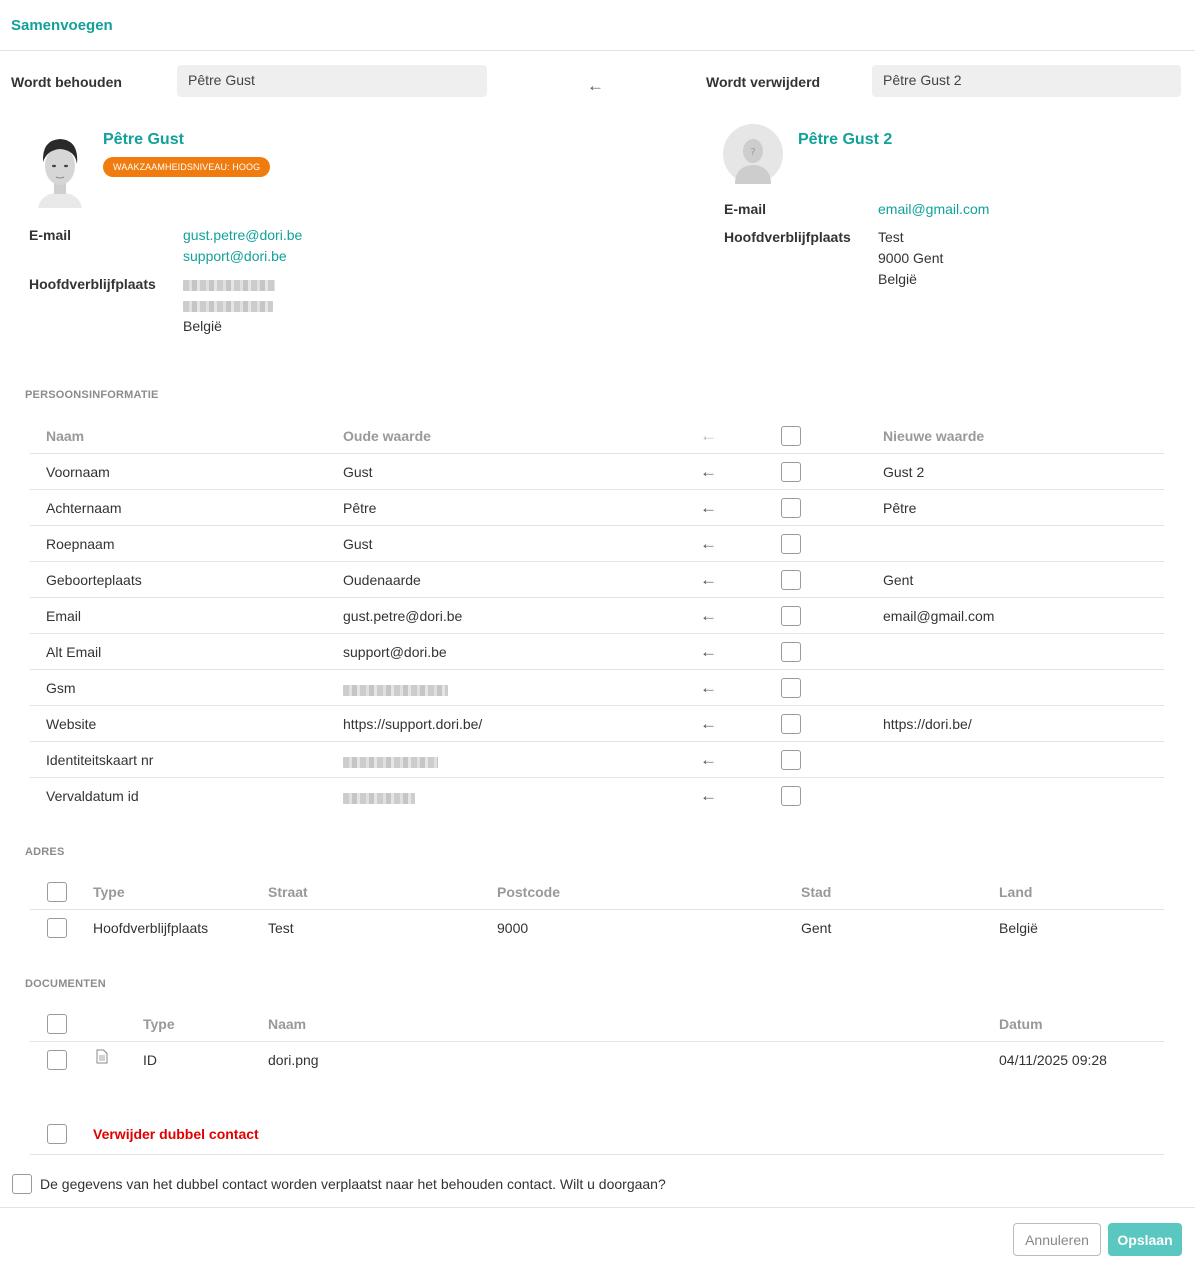 The image size is (1195, 1268). What do you see at coordinates (387, 436) in the screenshot?
I see `col-header-old: Oude waarde` at bounding box center [387, 436].